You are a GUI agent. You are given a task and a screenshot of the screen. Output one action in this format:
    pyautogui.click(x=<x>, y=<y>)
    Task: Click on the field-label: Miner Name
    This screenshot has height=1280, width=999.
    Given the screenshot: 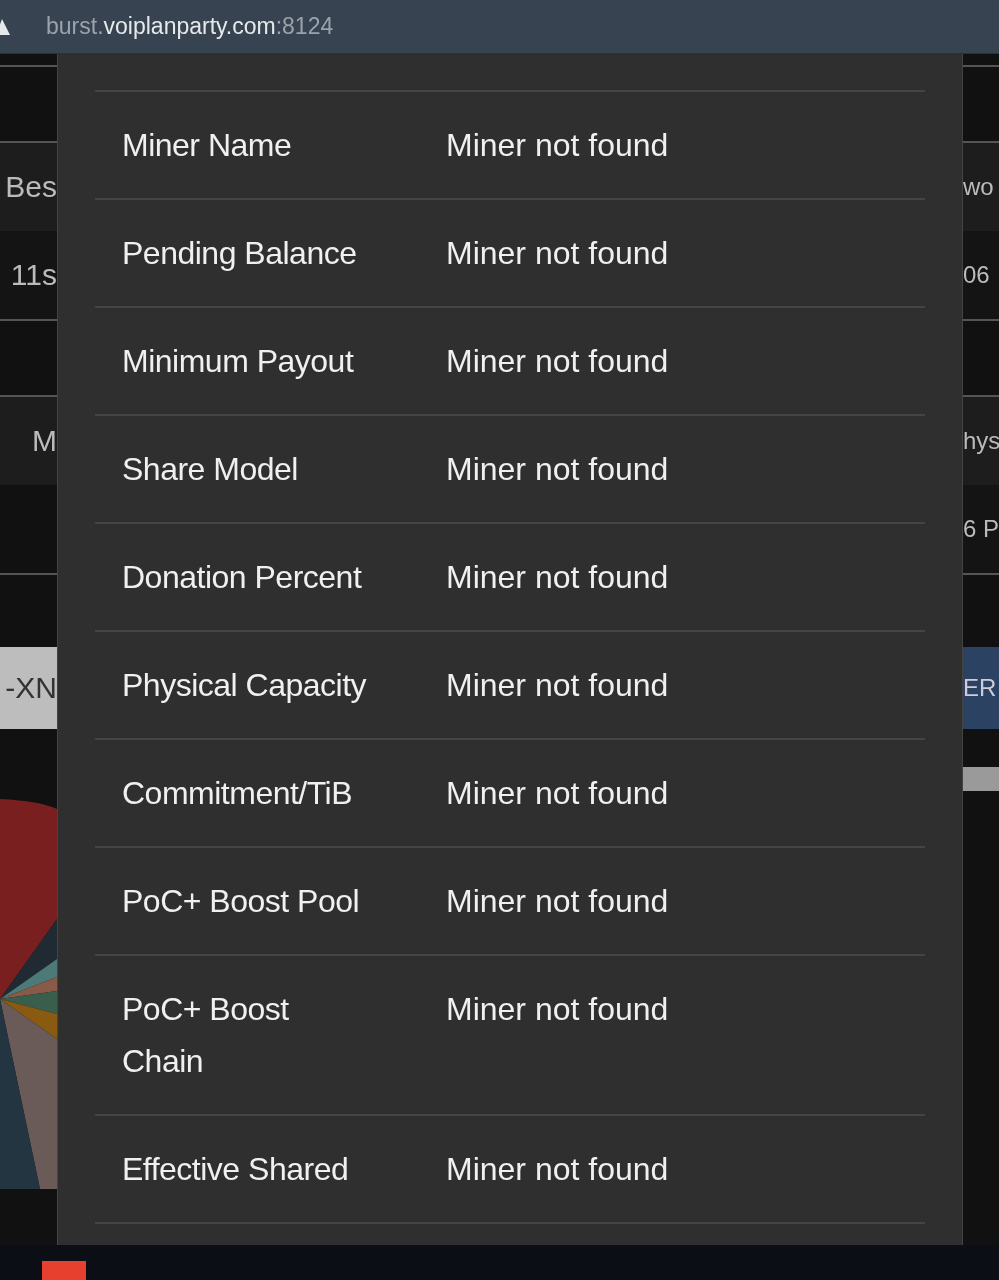 What is the action you would take?
    pyautogui.click(x=207, y=145)
    